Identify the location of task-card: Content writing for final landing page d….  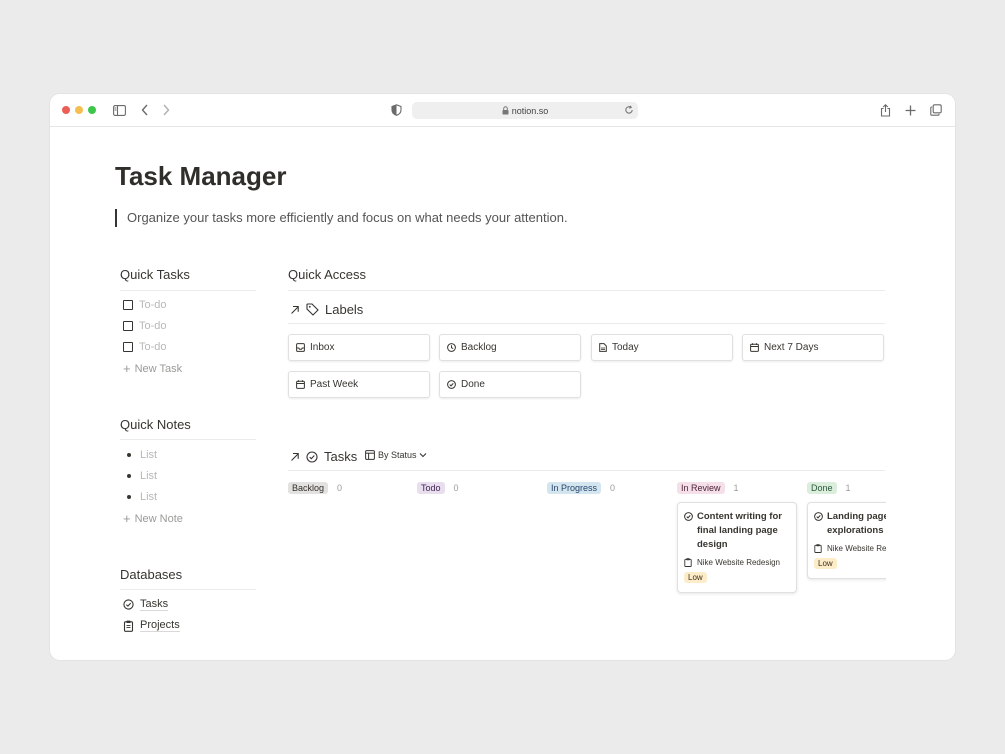
(737, 547).